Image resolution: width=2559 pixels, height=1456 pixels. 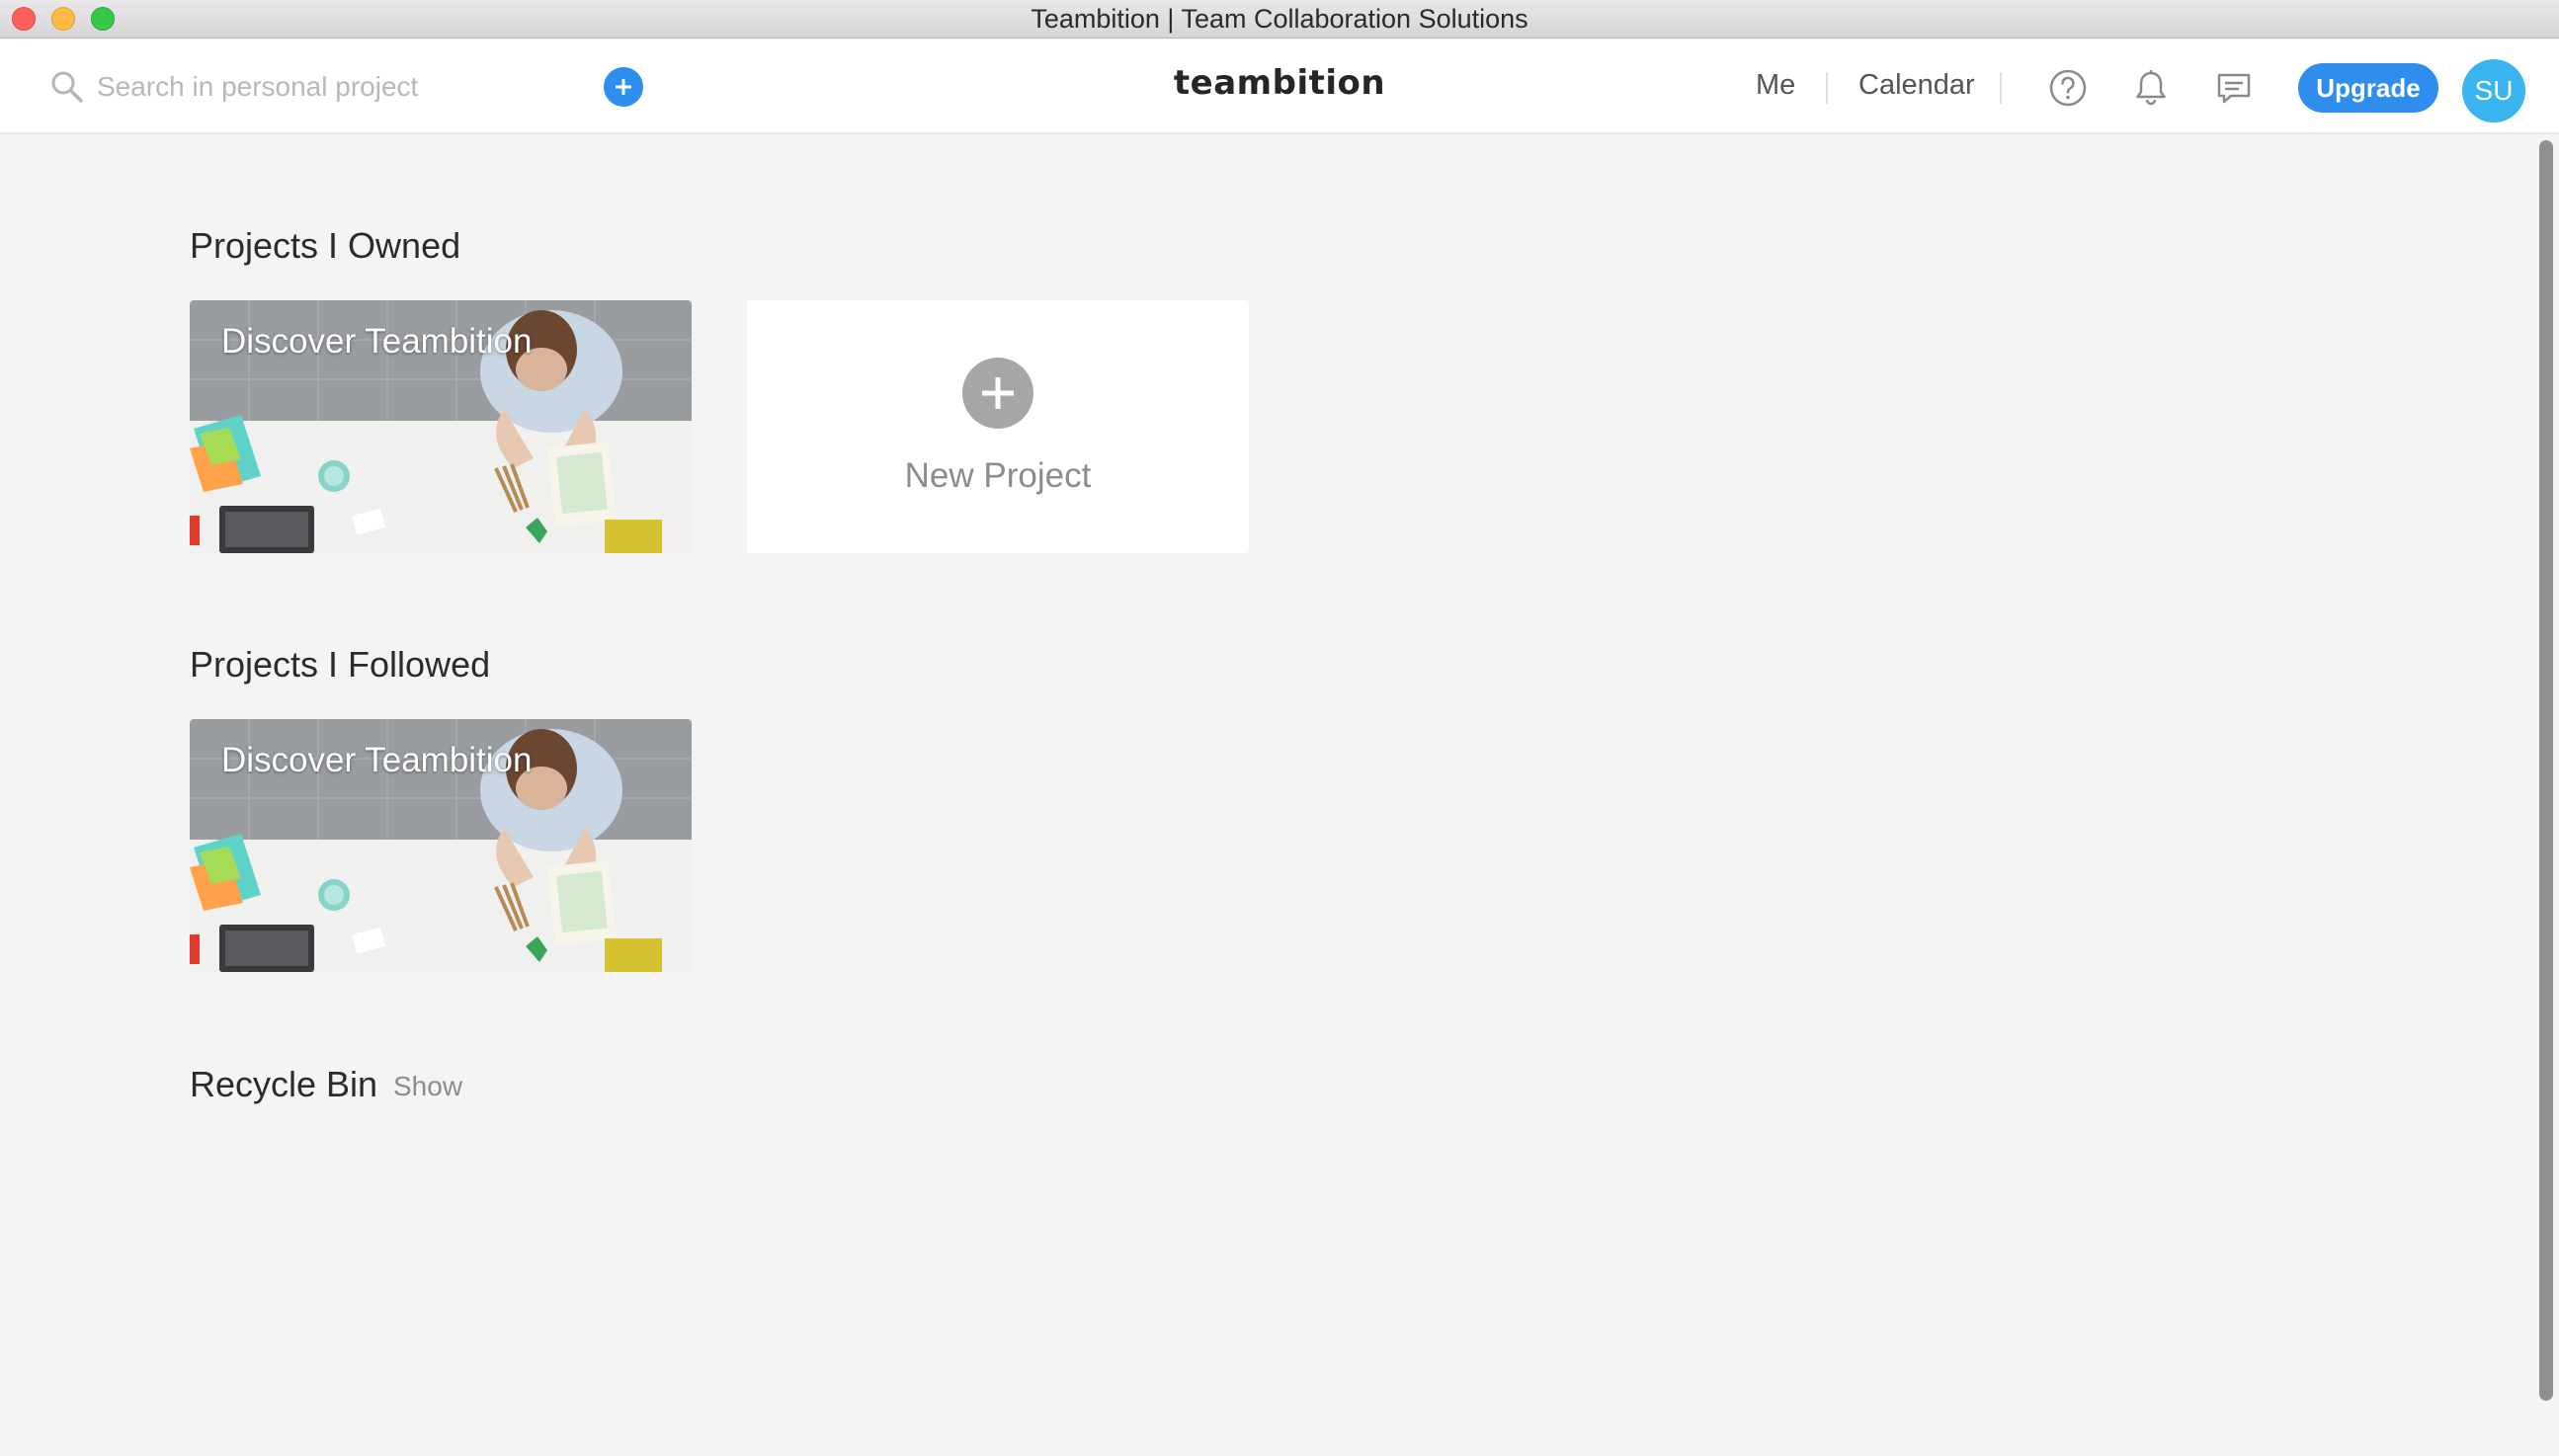 What do you see at coordinates (67, 87) in the screenshot?
I see `search-icon` at bounding box center [67, 87].